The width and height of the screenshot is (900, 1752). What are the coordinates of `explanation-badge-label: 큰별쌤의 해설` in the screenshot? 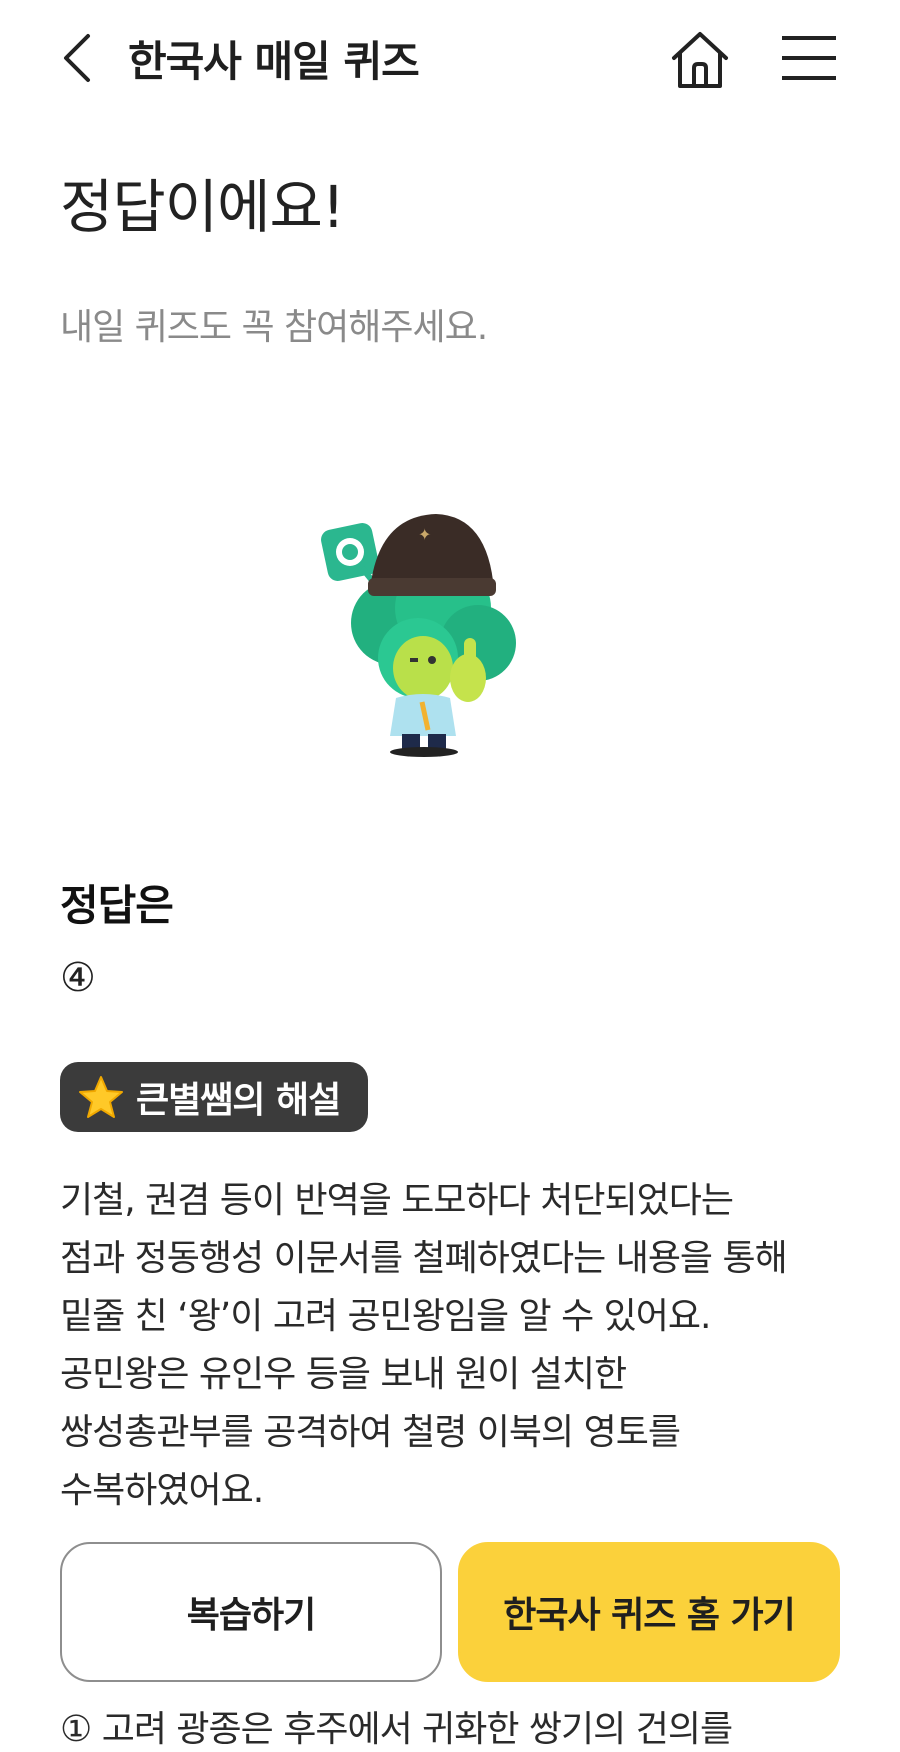 It's located at (238, 1100).